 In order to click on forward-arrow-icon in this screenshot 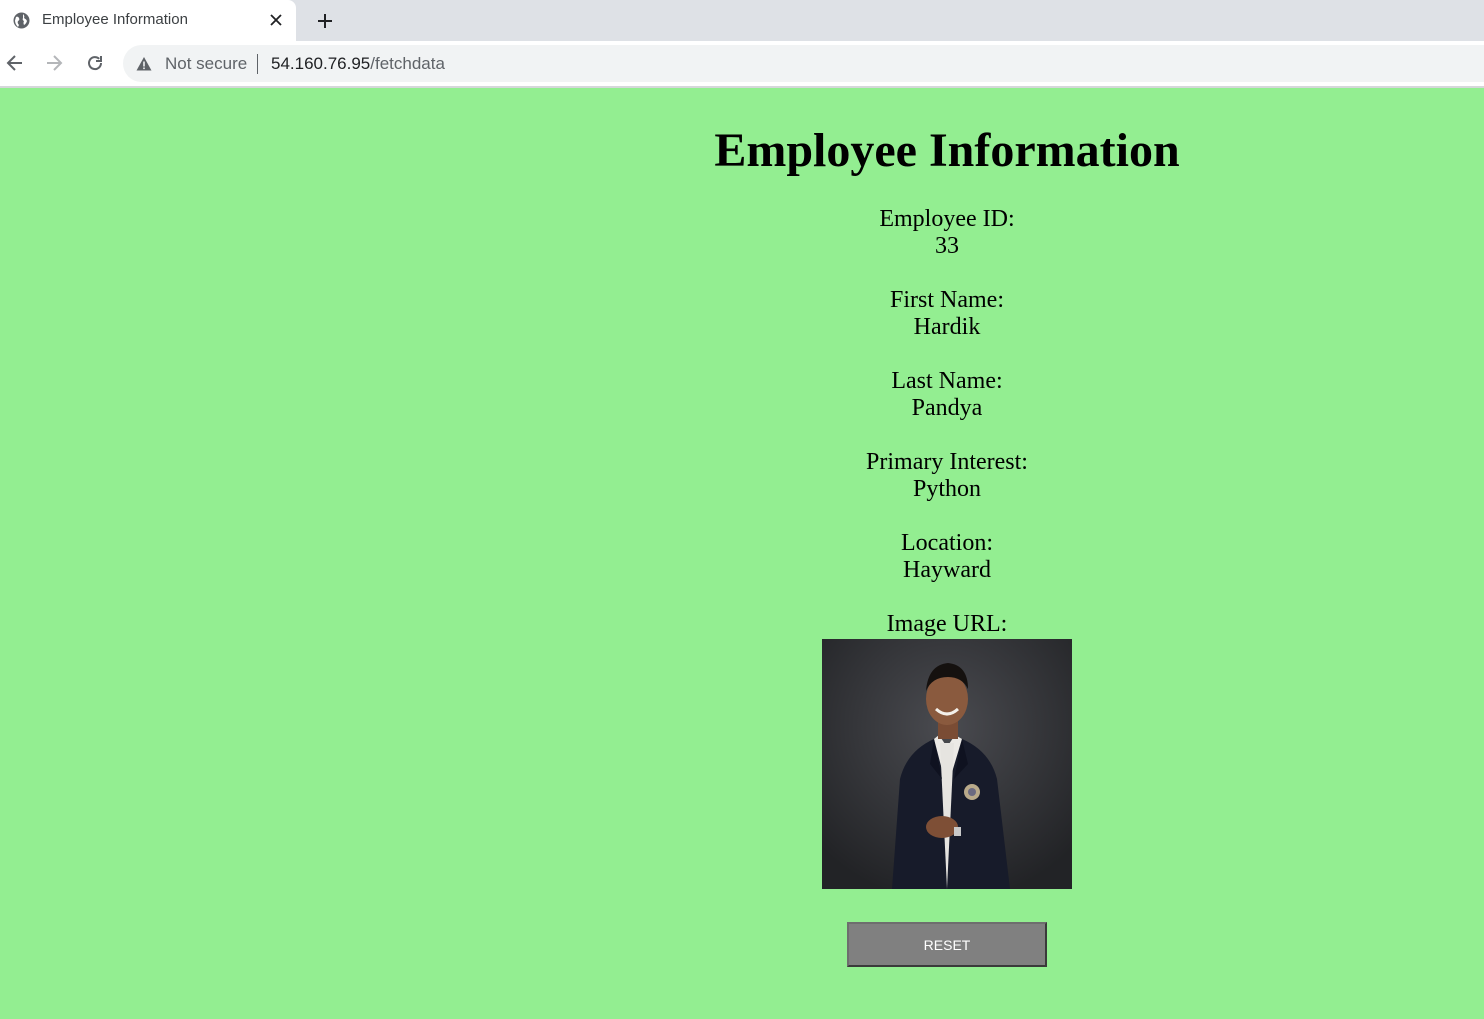, I will do `click(55, 63)`.